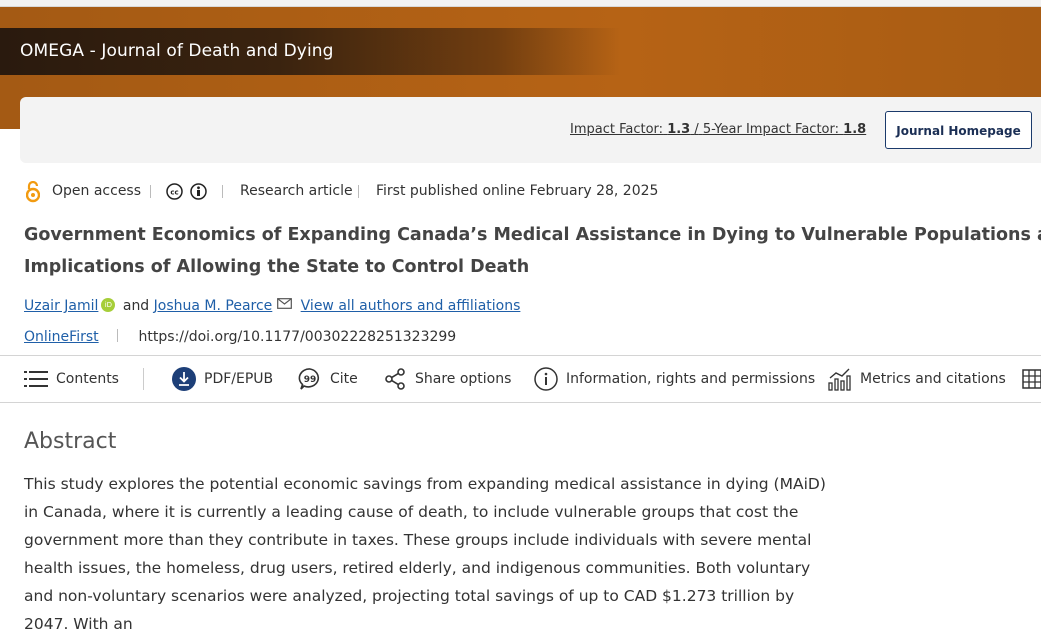  What do you see at coordinates (617, 129) in the screenshot?
I see `impact-factor-label: Impact Factor:` at bounding box center [617, 129].